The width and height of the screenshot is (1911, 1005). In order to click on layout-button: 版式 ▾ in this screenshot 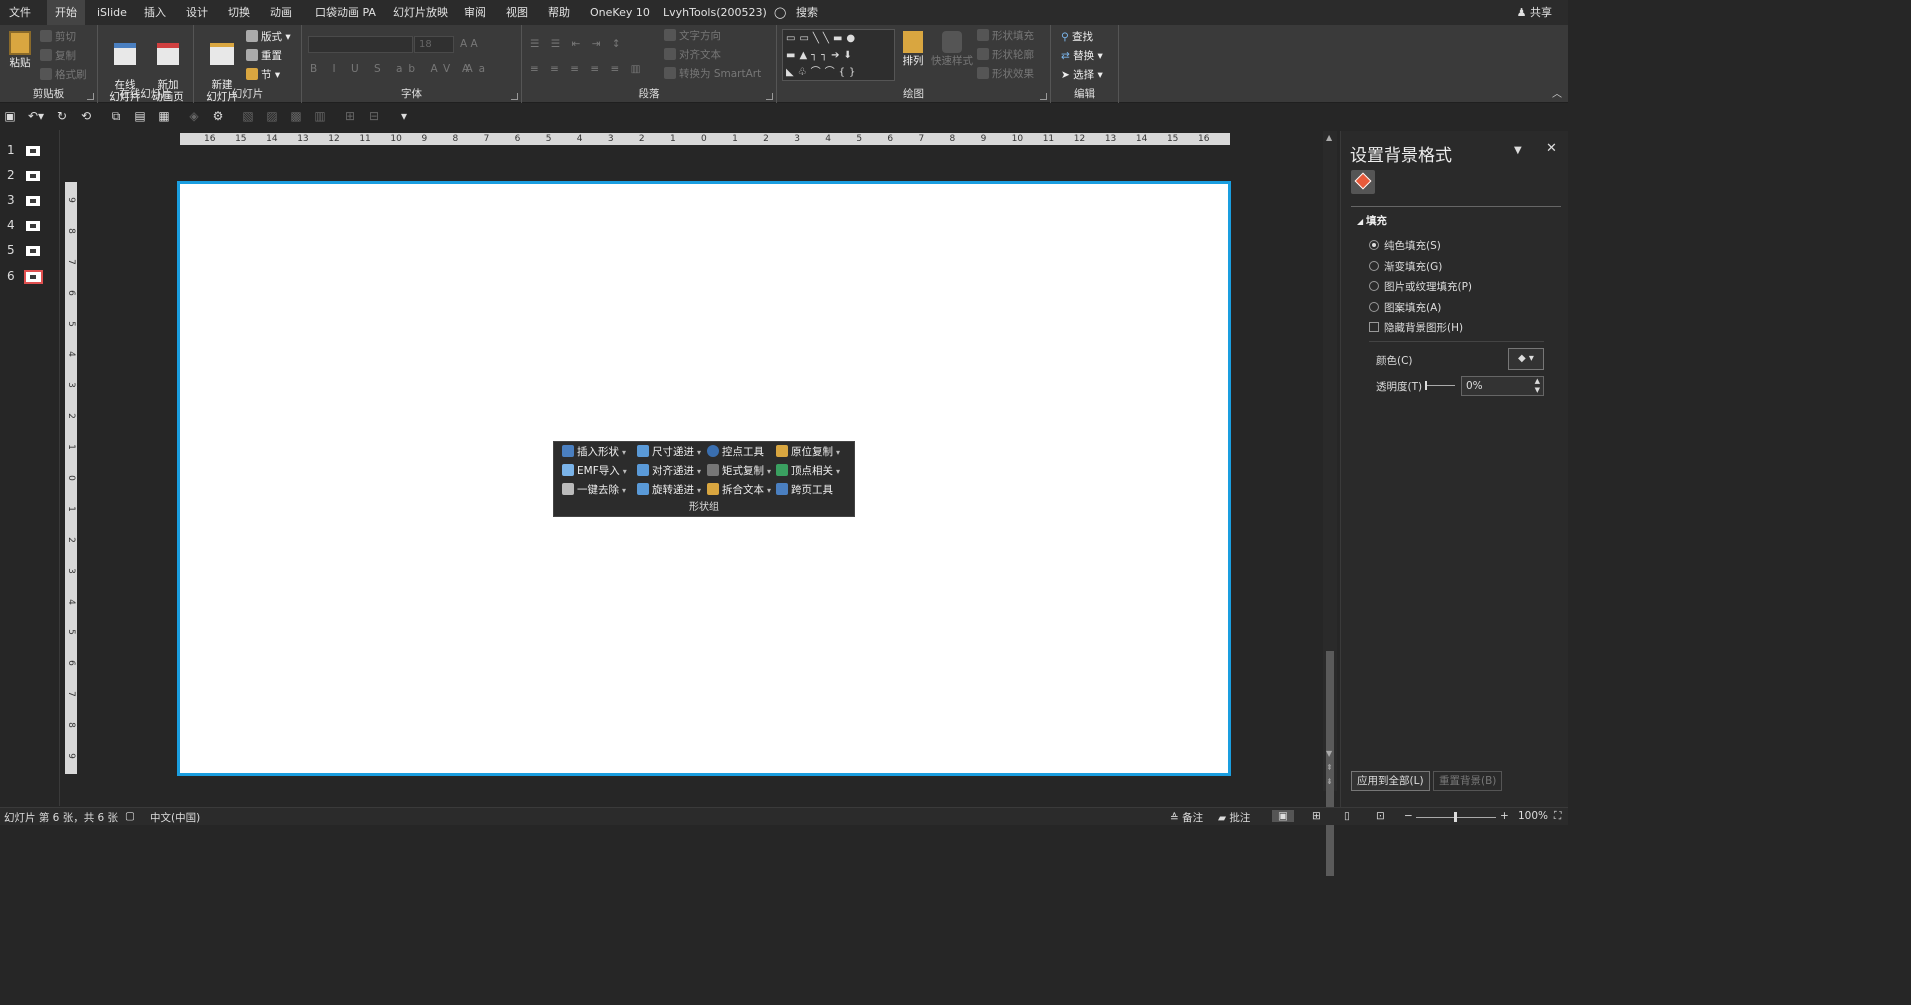, I will do `click(268, 37)`.